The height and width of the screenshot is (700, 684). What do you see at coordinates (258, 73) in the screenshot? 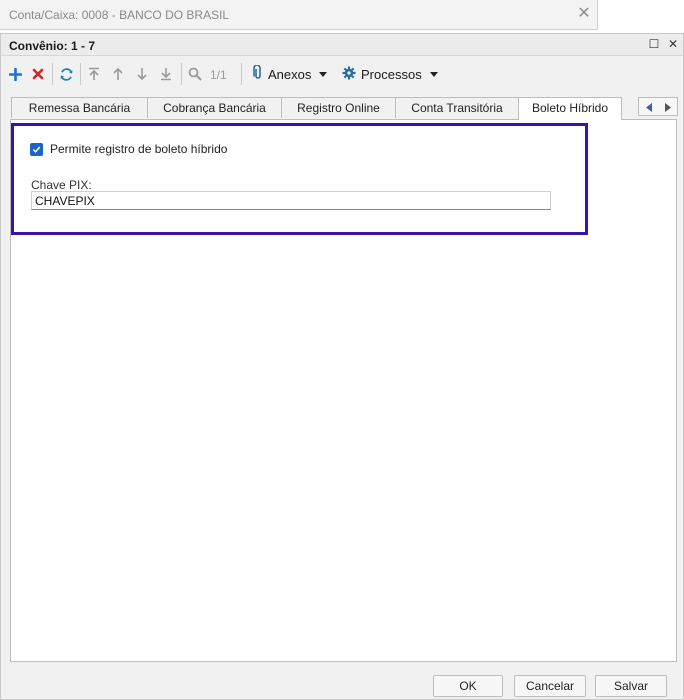
I see `paperclip-icon` at bounding box center [258, 73].